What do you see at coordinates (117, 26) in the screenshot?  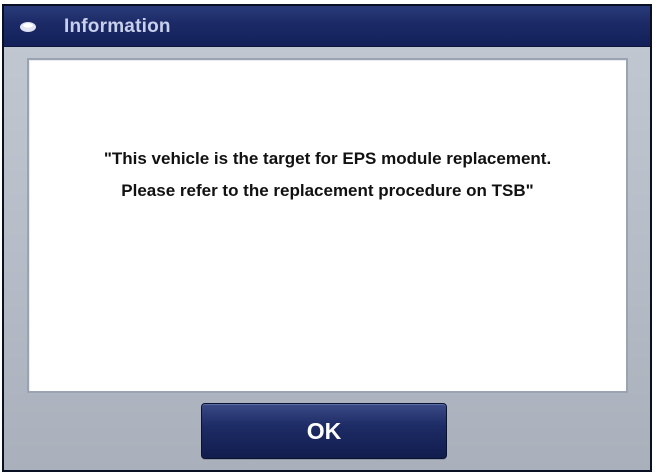 I see `dialog-title: Information` at bounding box center [117, 26].